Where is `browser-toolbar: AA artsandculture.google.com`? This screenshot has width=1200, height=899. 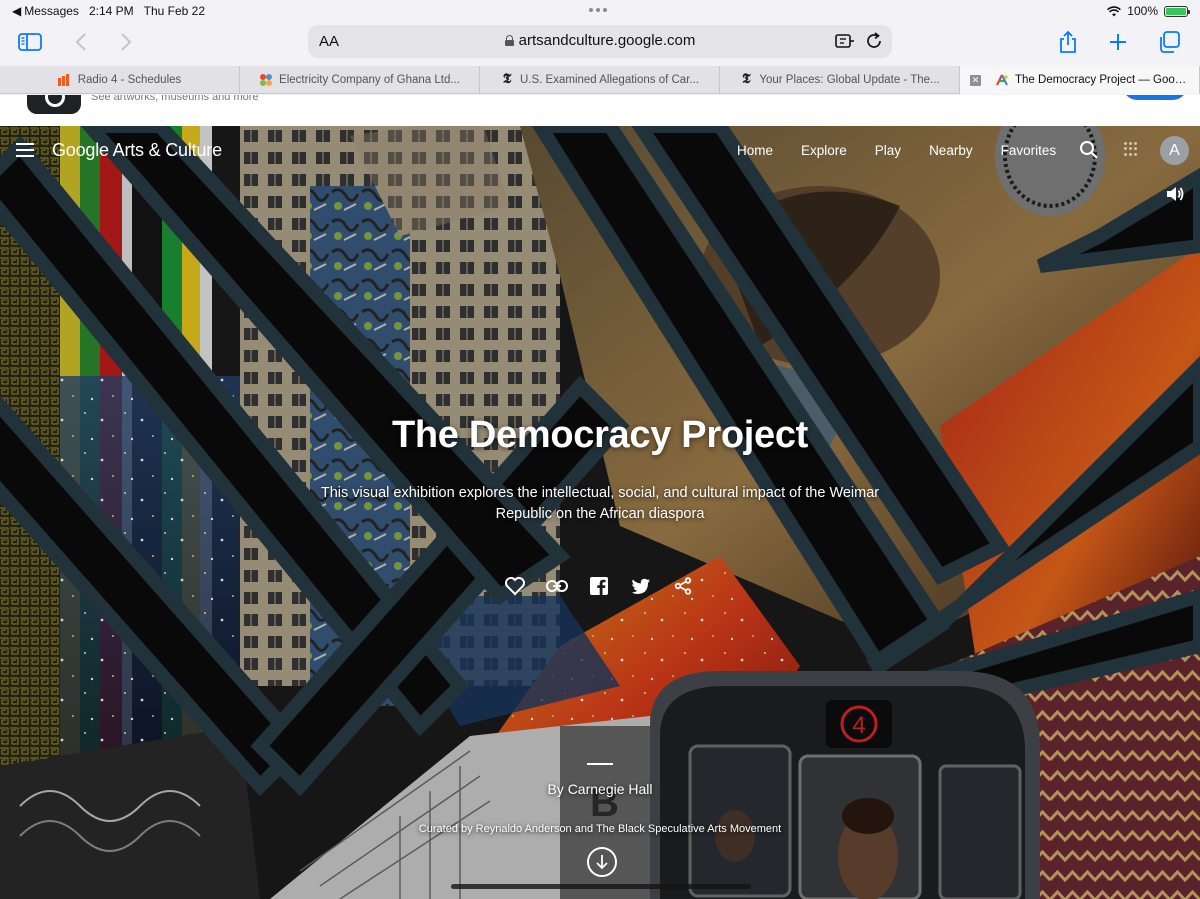 browser-toolbar: AA artsandculture.google.com is located at coordinates (600, 43).